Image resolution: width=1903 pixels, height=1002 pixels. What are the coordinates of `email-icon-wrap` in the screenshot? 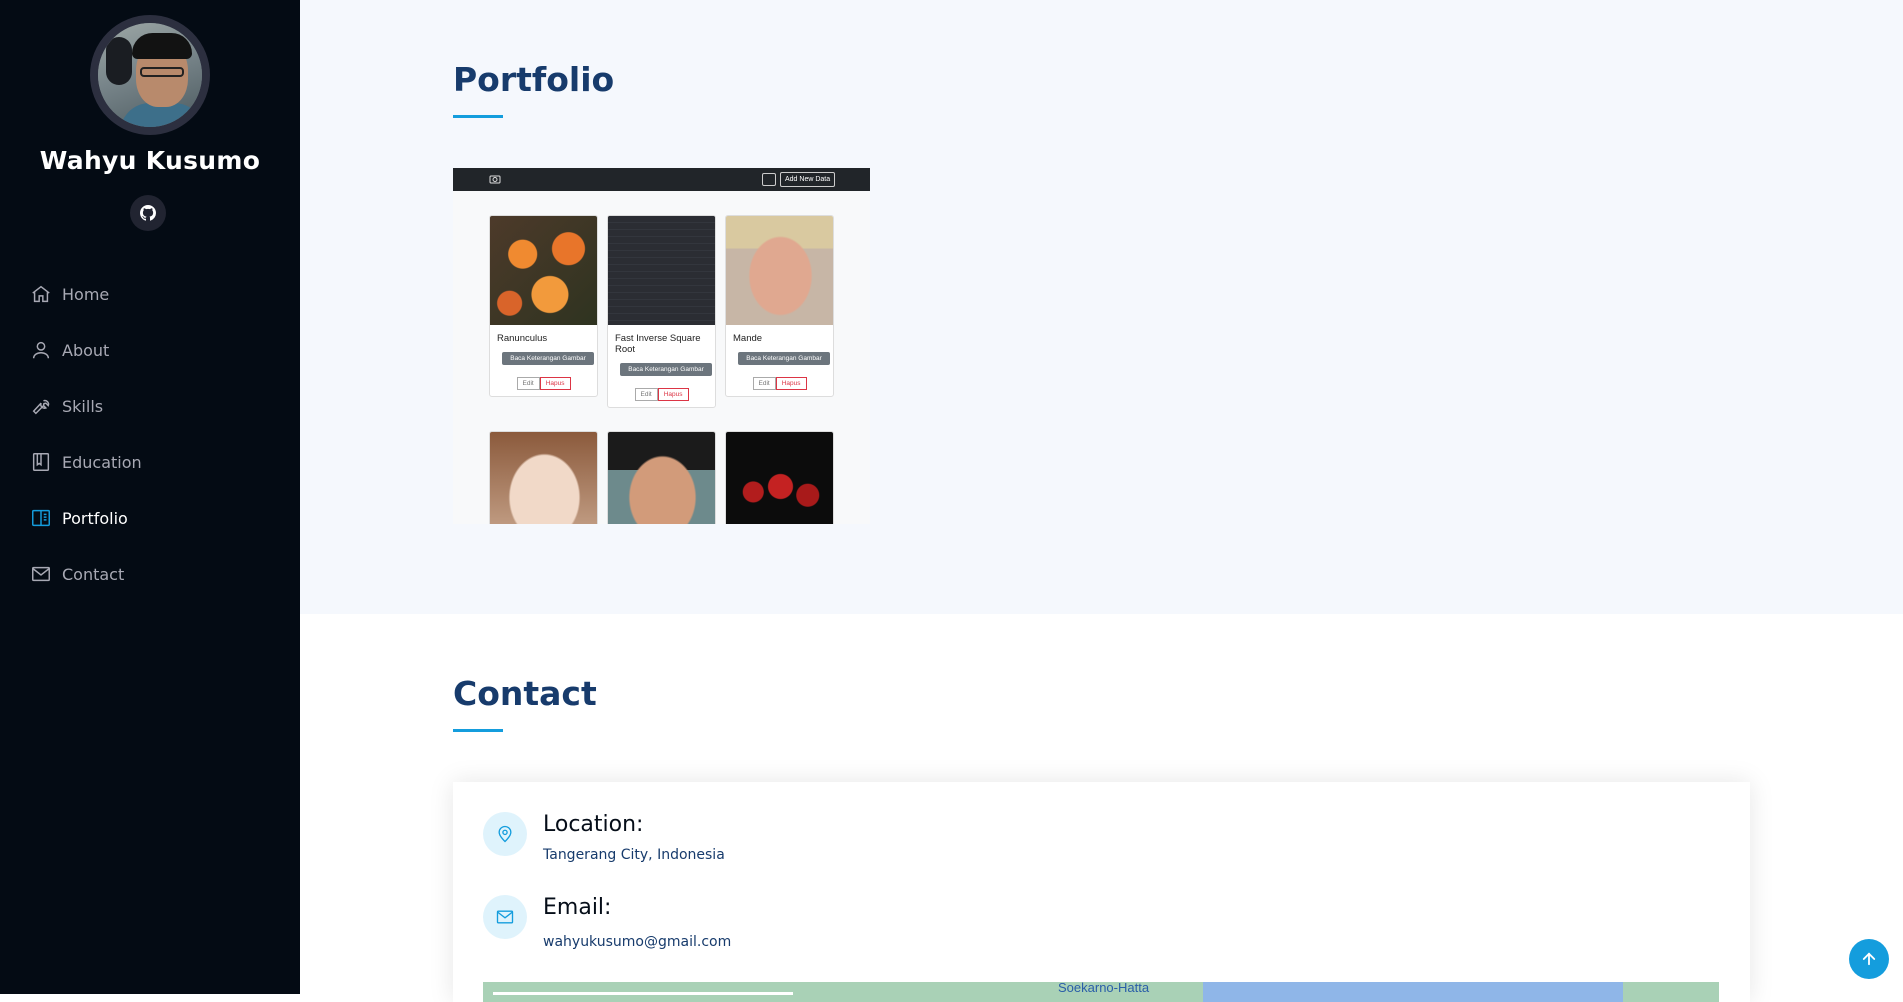 It's located at (505, 917).